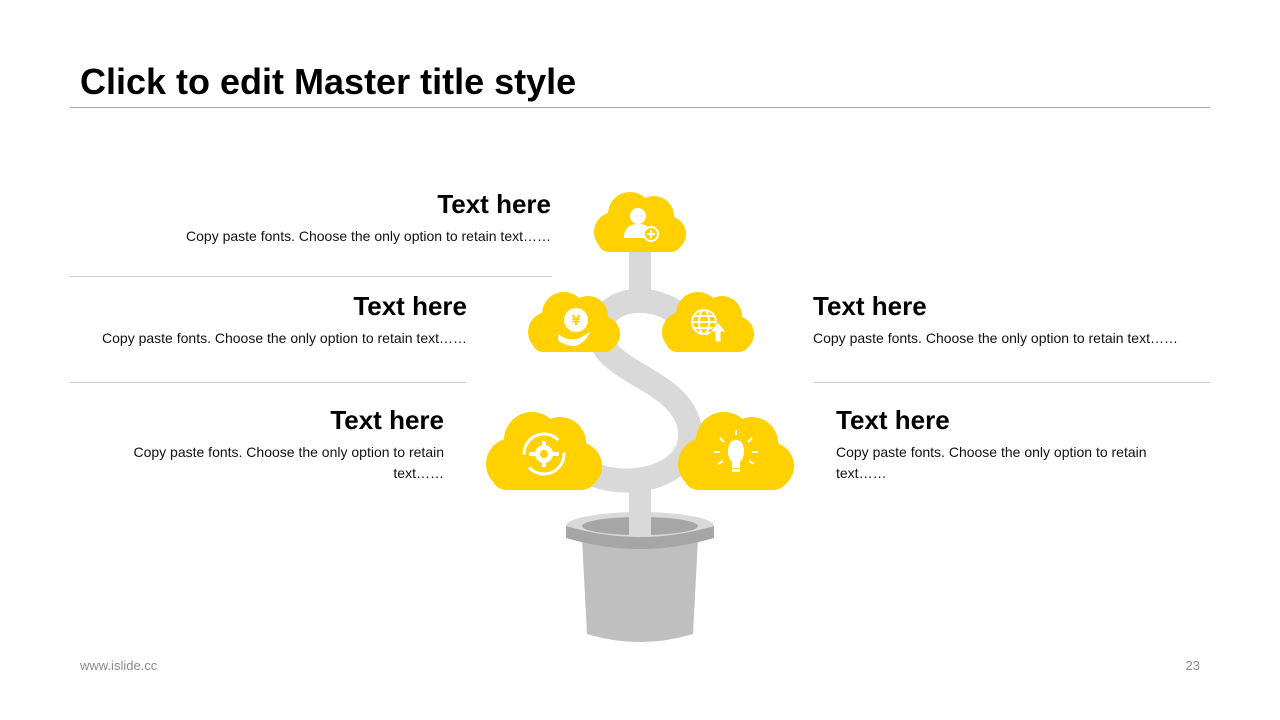 This screenshot has width=1280, height=720. Describe the element at coordinates (640, 107) in the screenshot. I see `title-underline` at that location.